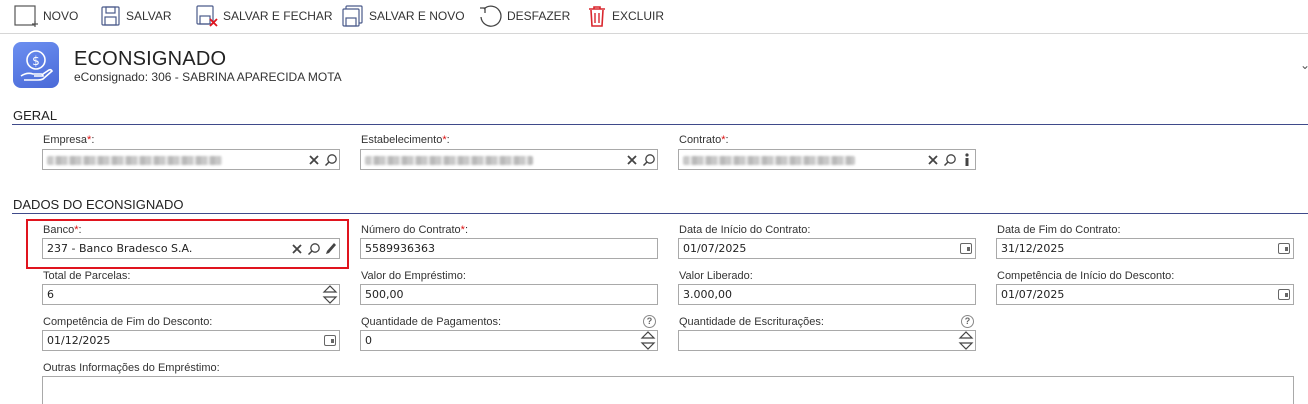  I want to click on contrato-label: Contrato*:, so click(704, 140).